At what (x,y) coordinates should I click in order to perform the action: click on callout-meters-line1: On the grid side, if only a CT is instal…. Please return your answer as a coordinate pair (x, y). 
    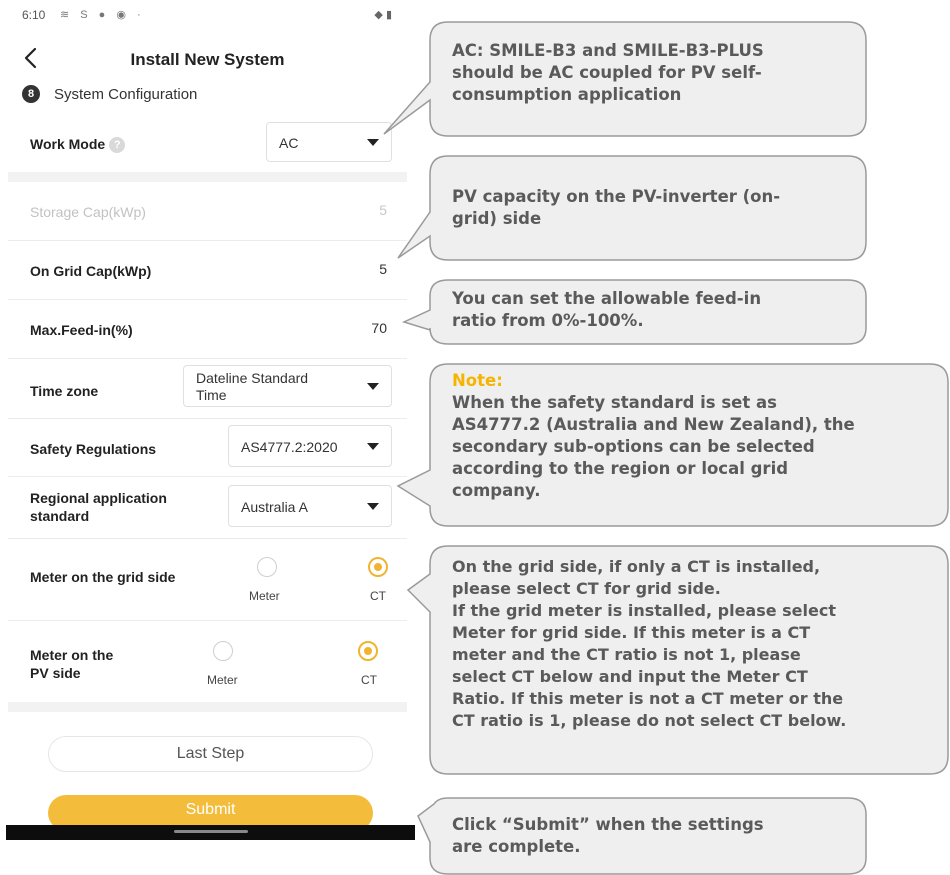
    Looking at the image, I should click on (636, 566).